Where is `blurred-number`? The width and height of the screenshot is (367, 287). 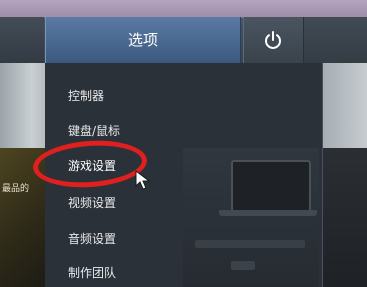 blurred-number is located at coordinates (243, 265).